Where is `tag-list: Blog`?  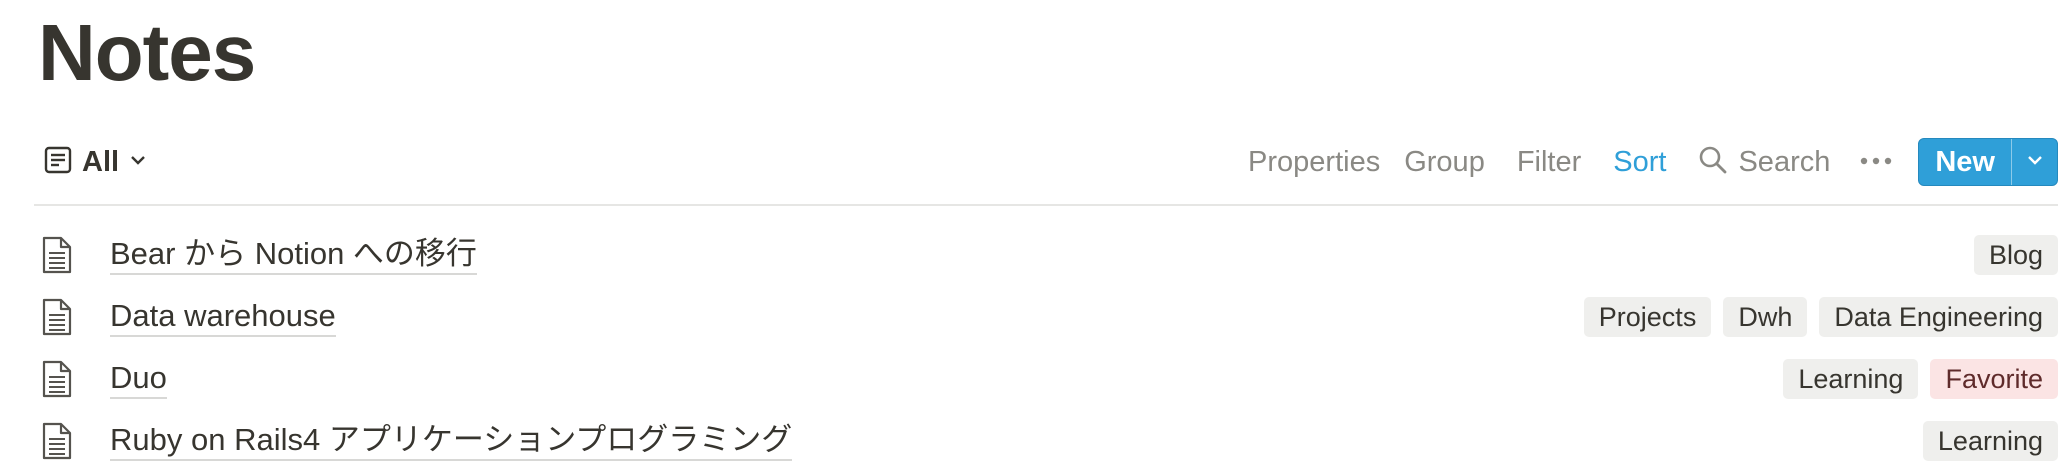 tag-list: Blog is located at coordinates (2015, 255).